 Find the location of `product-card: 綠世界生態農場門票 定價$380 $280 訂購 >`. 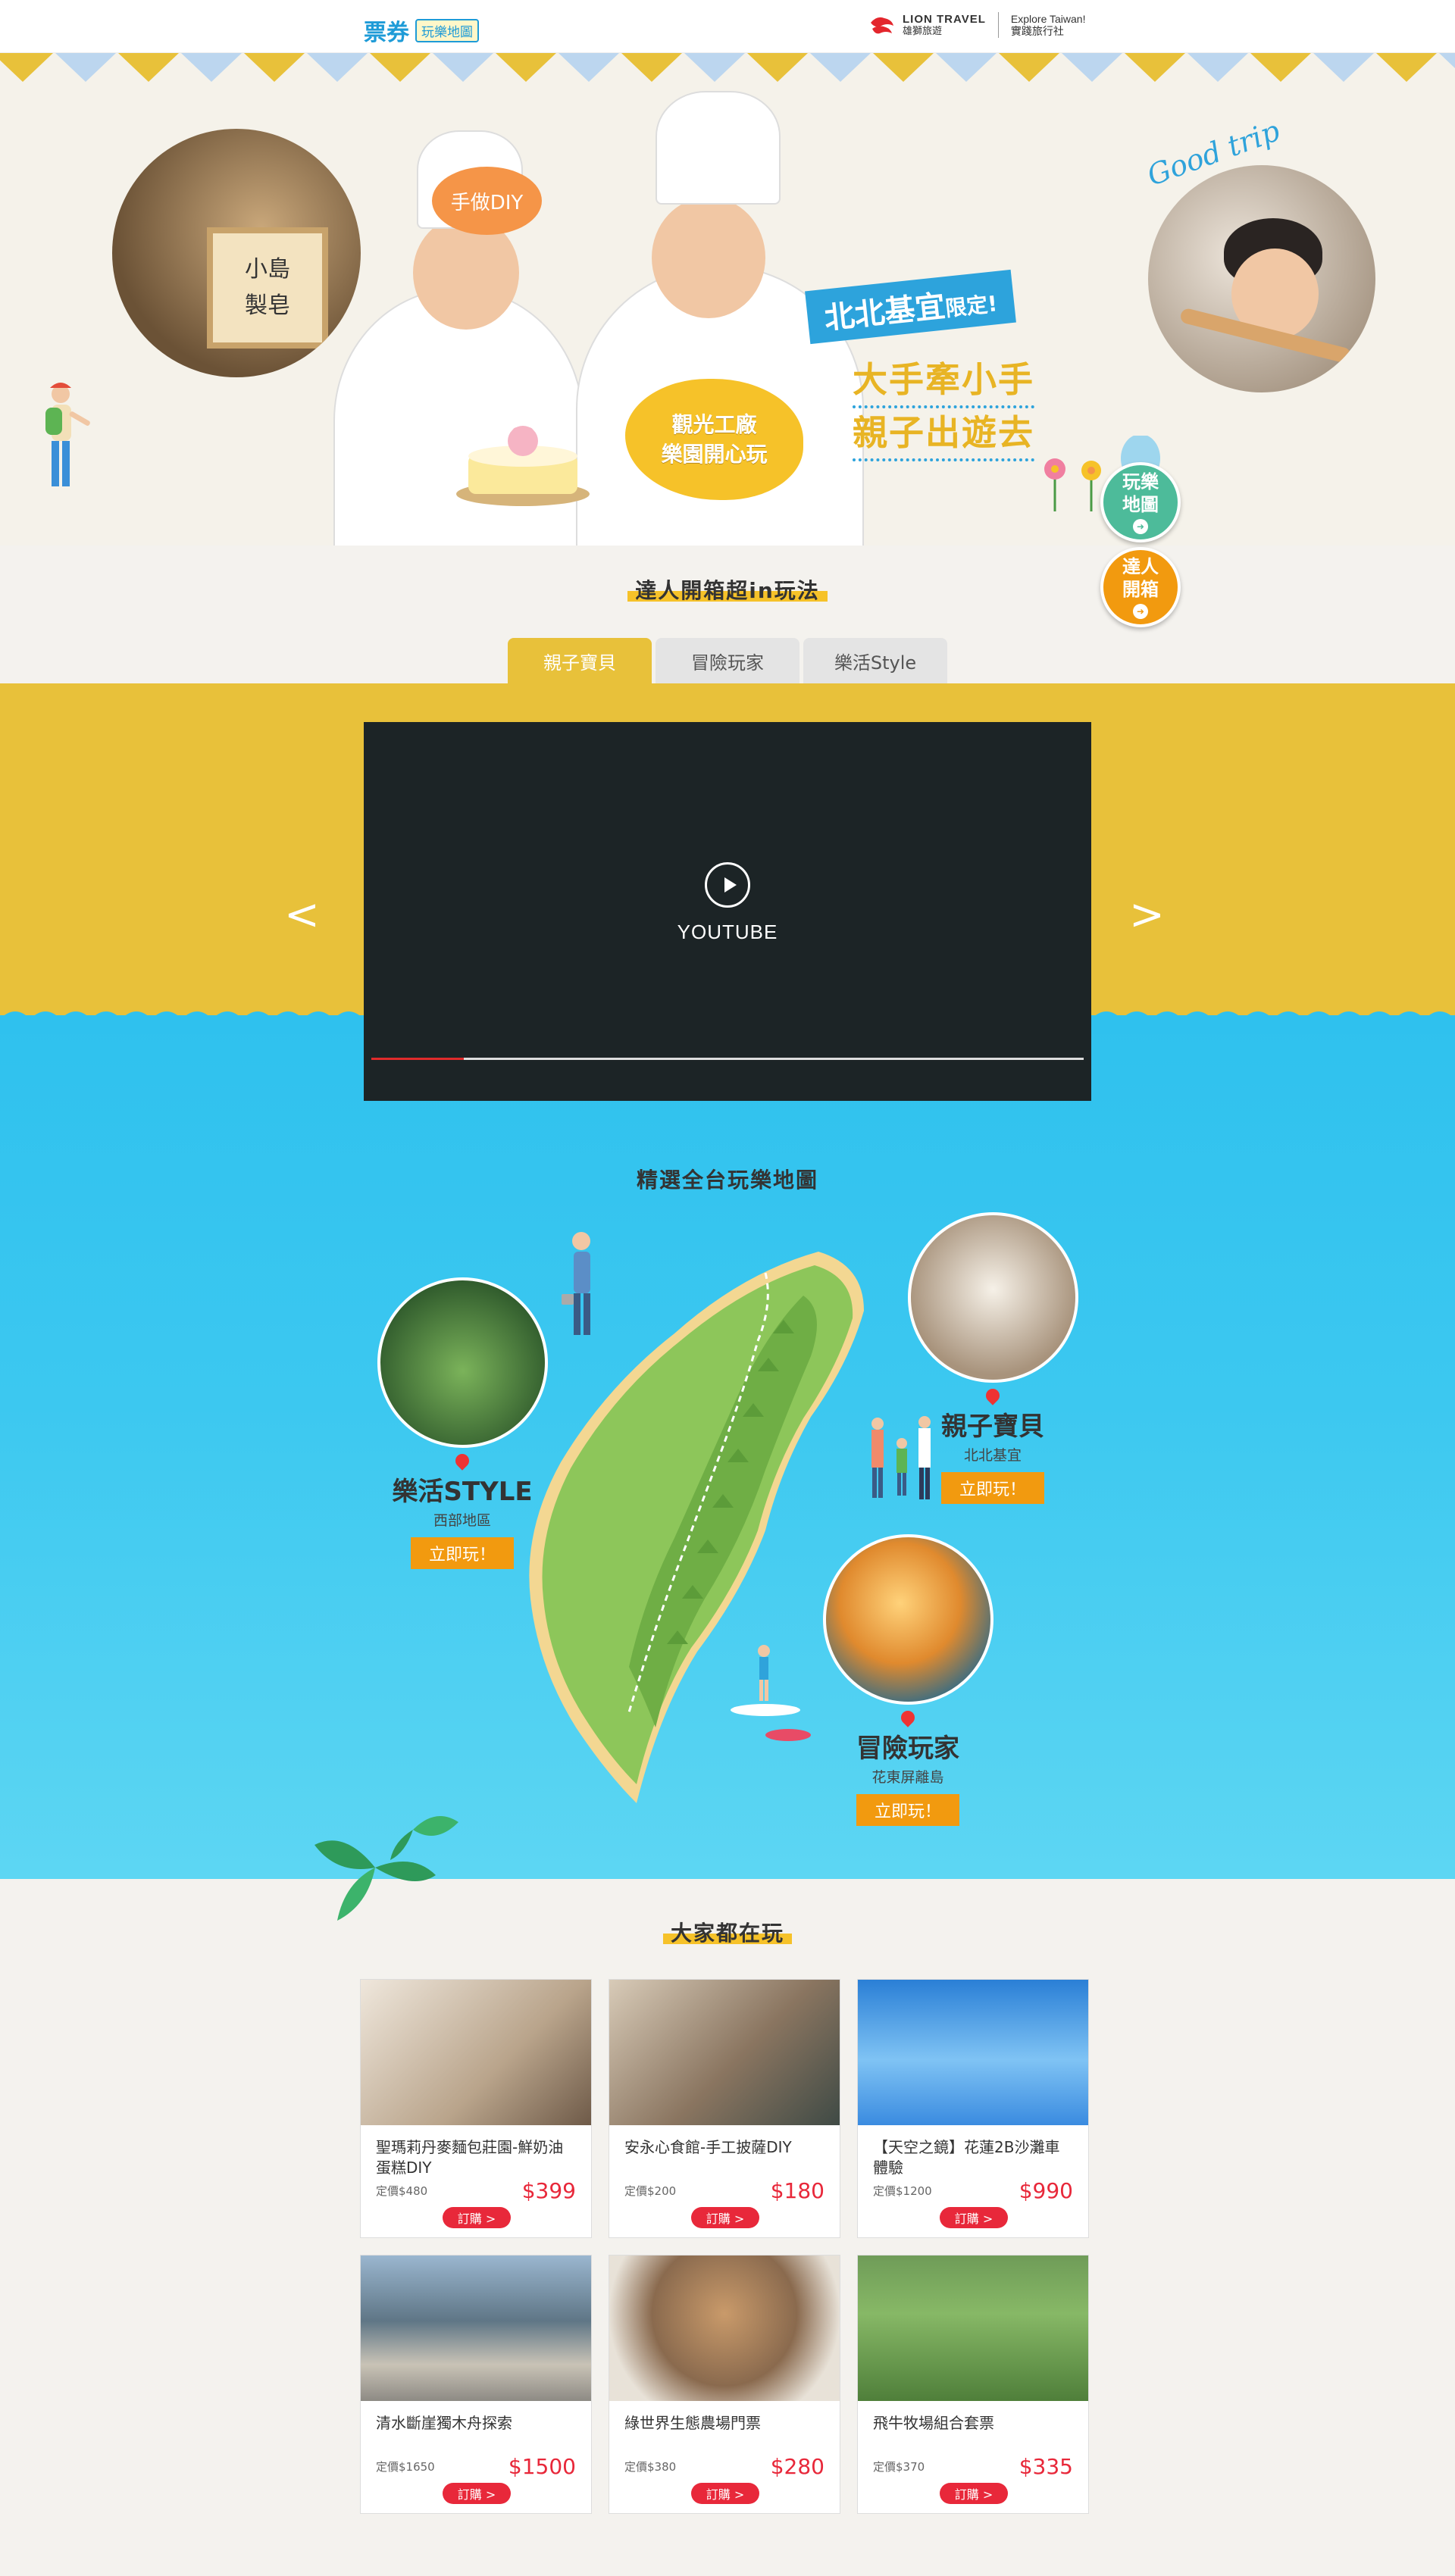

product-card: 綠世界生態農場門票 定價$380 $280 訂購 > is located at coordinates (724, 2384).